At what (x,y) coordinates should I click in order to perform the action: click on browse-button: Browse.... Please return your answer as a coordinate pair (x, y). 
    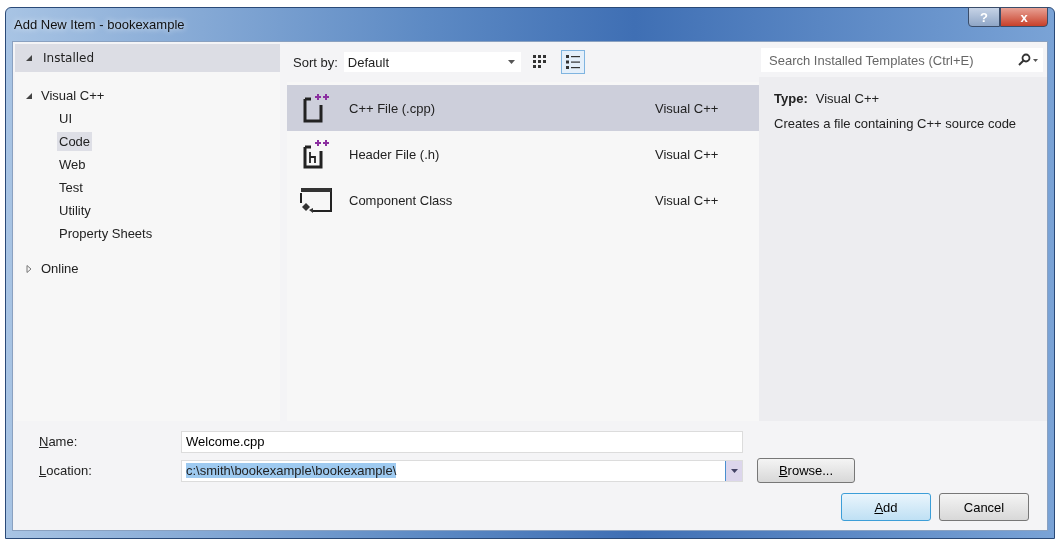
    Looking at the image, I should click on (806, 470).